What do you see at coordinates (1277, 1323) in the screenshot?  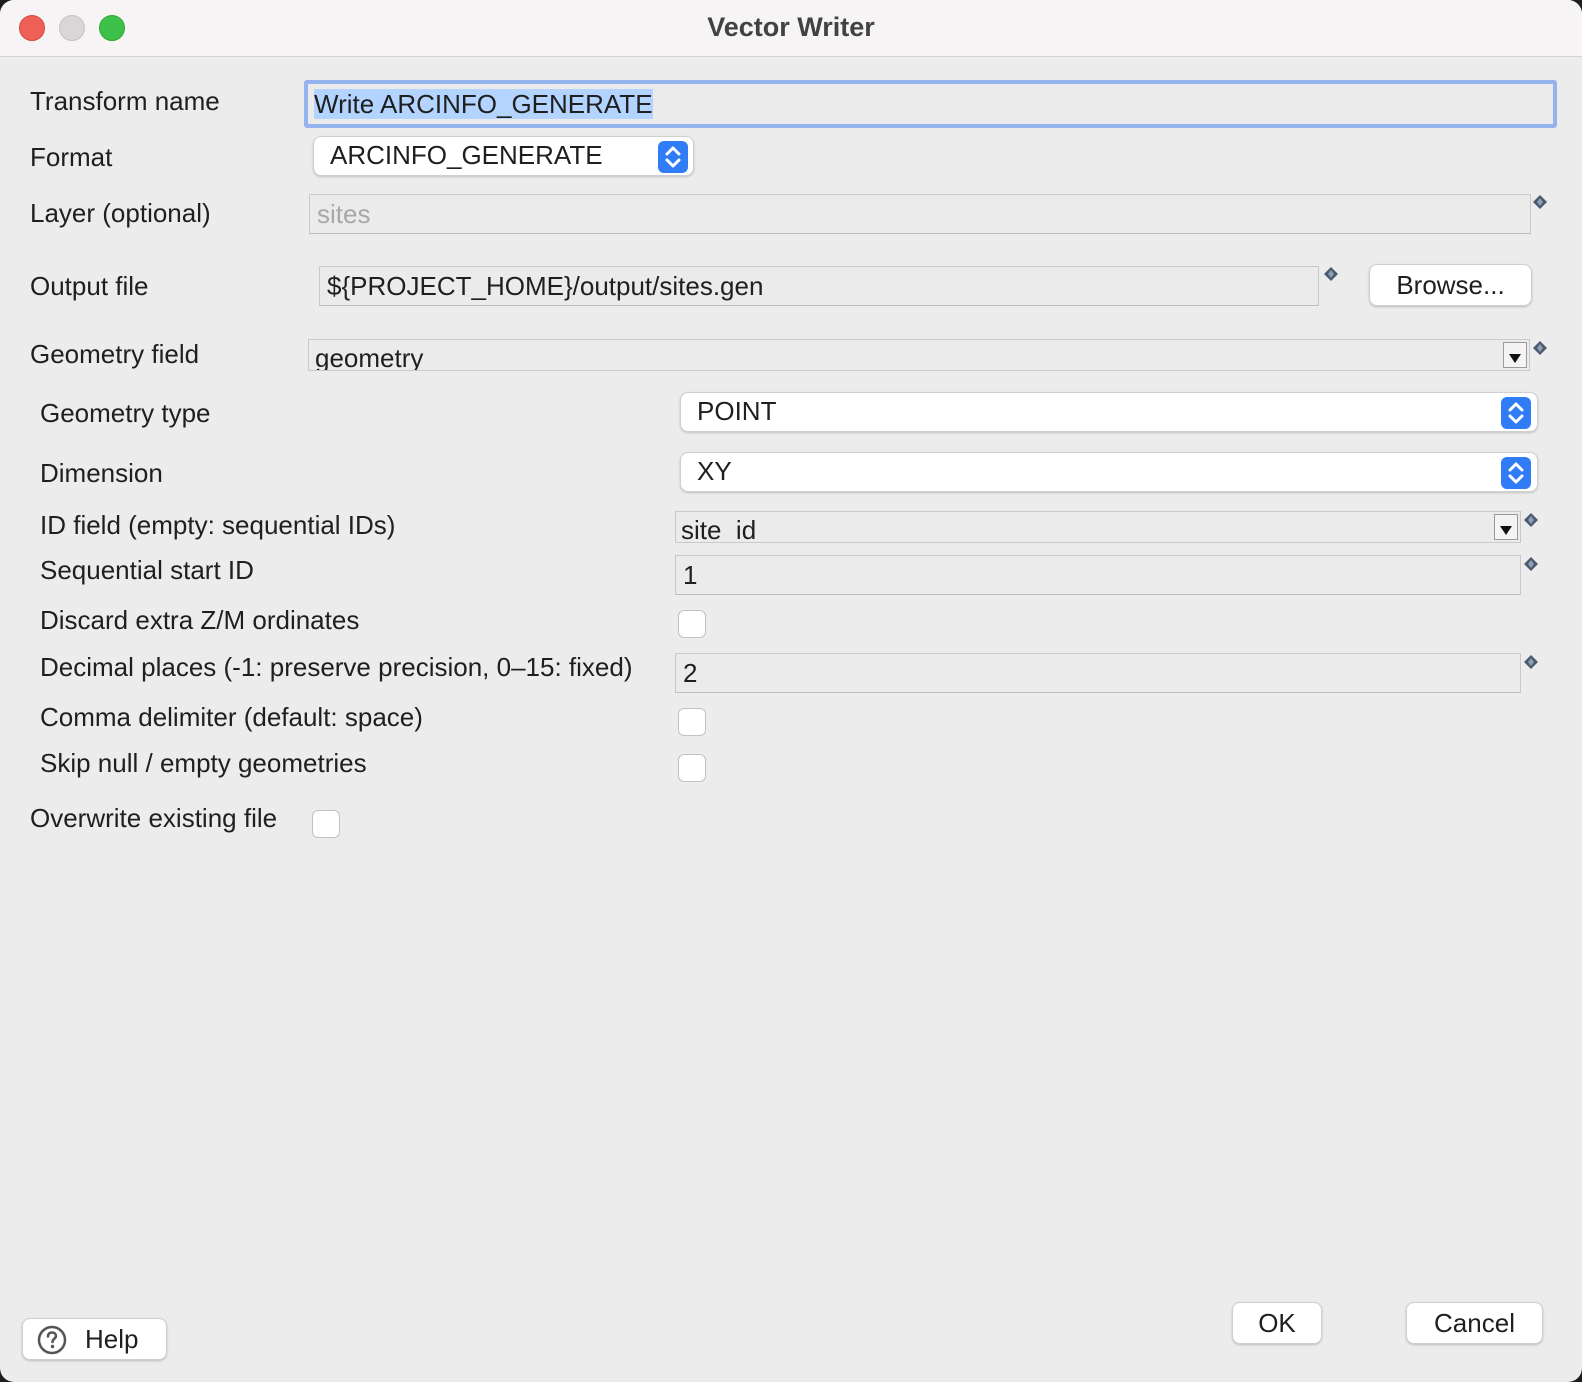 I see `ok-button: OK` at bounding box center [1277, 1323].